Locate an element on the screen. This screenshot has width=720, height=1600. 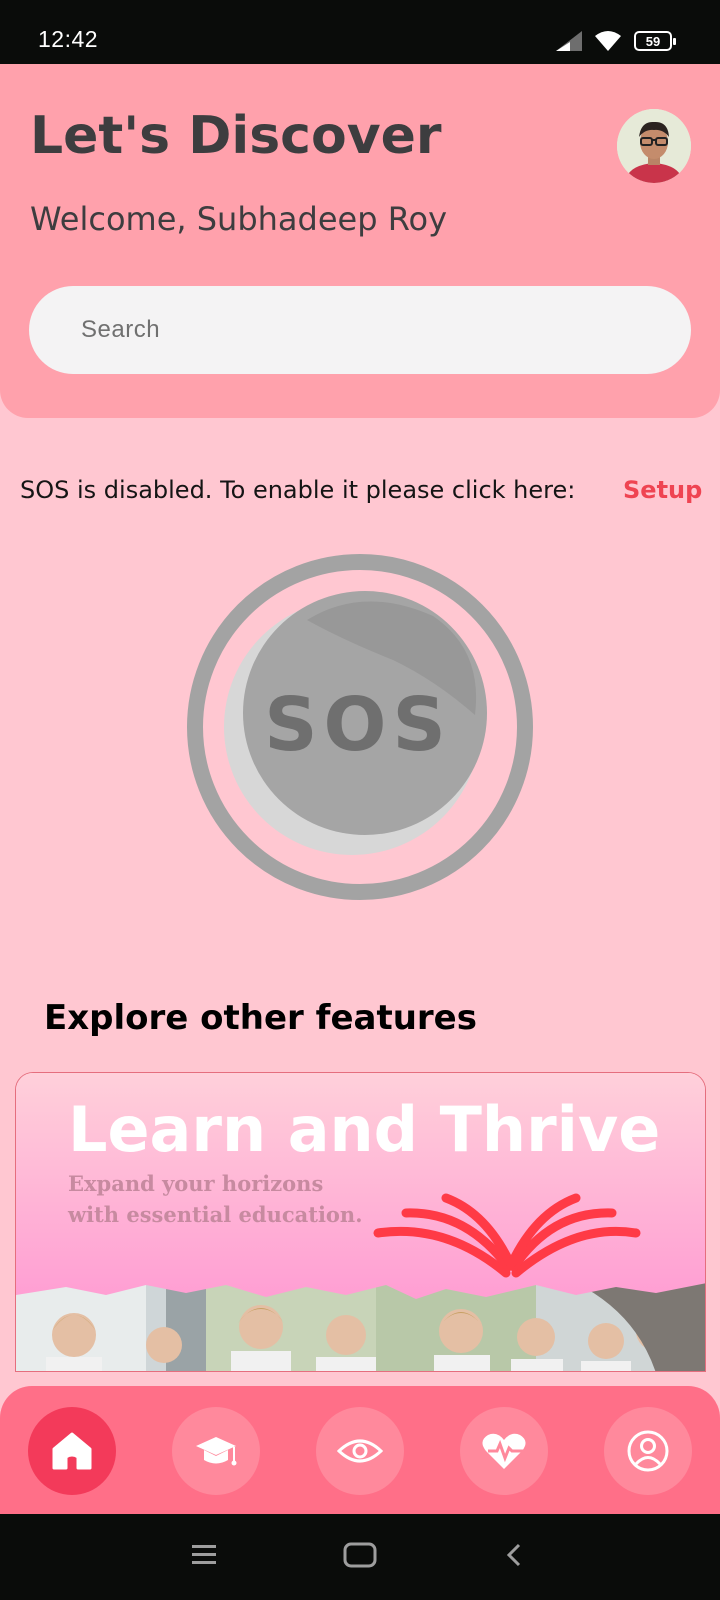
eye-icon is located at coordinates (360, 1451).